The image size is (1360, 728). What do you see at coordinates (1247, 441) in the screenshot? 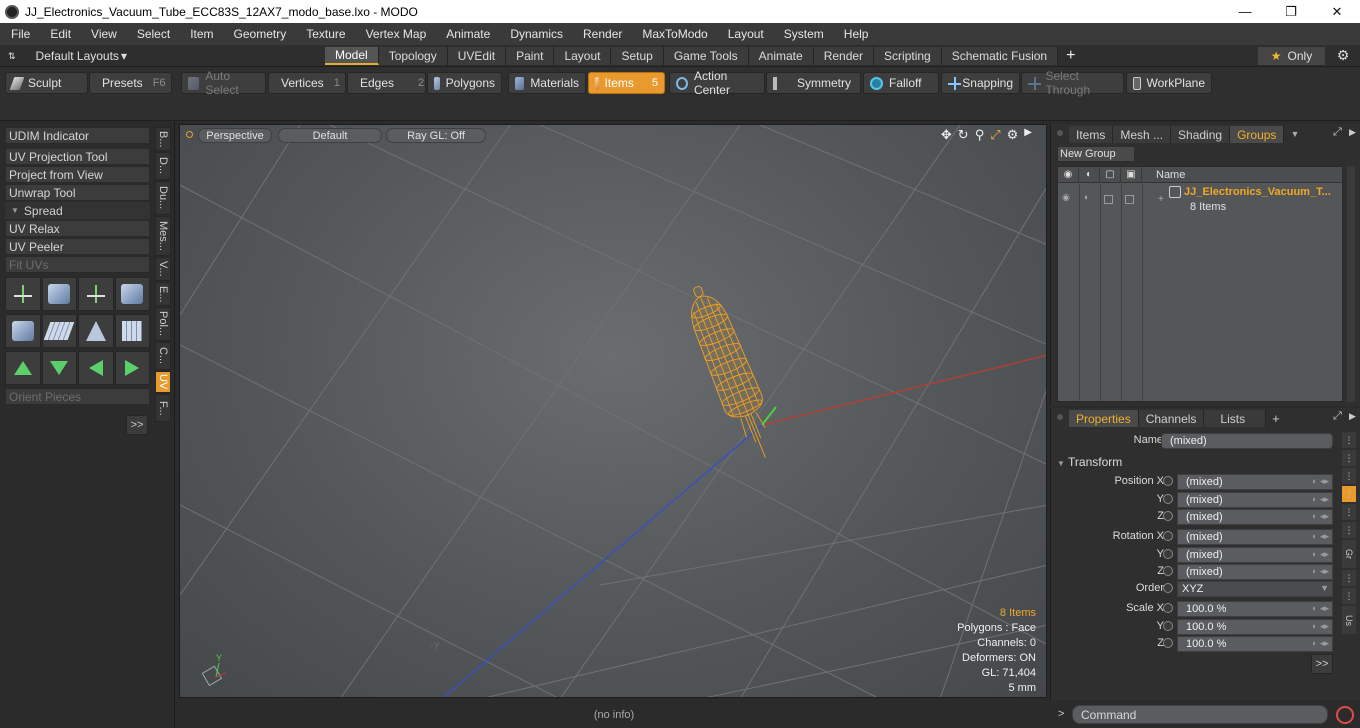
I see `name-field: (mixed)` at bounding box center [1247, 441].